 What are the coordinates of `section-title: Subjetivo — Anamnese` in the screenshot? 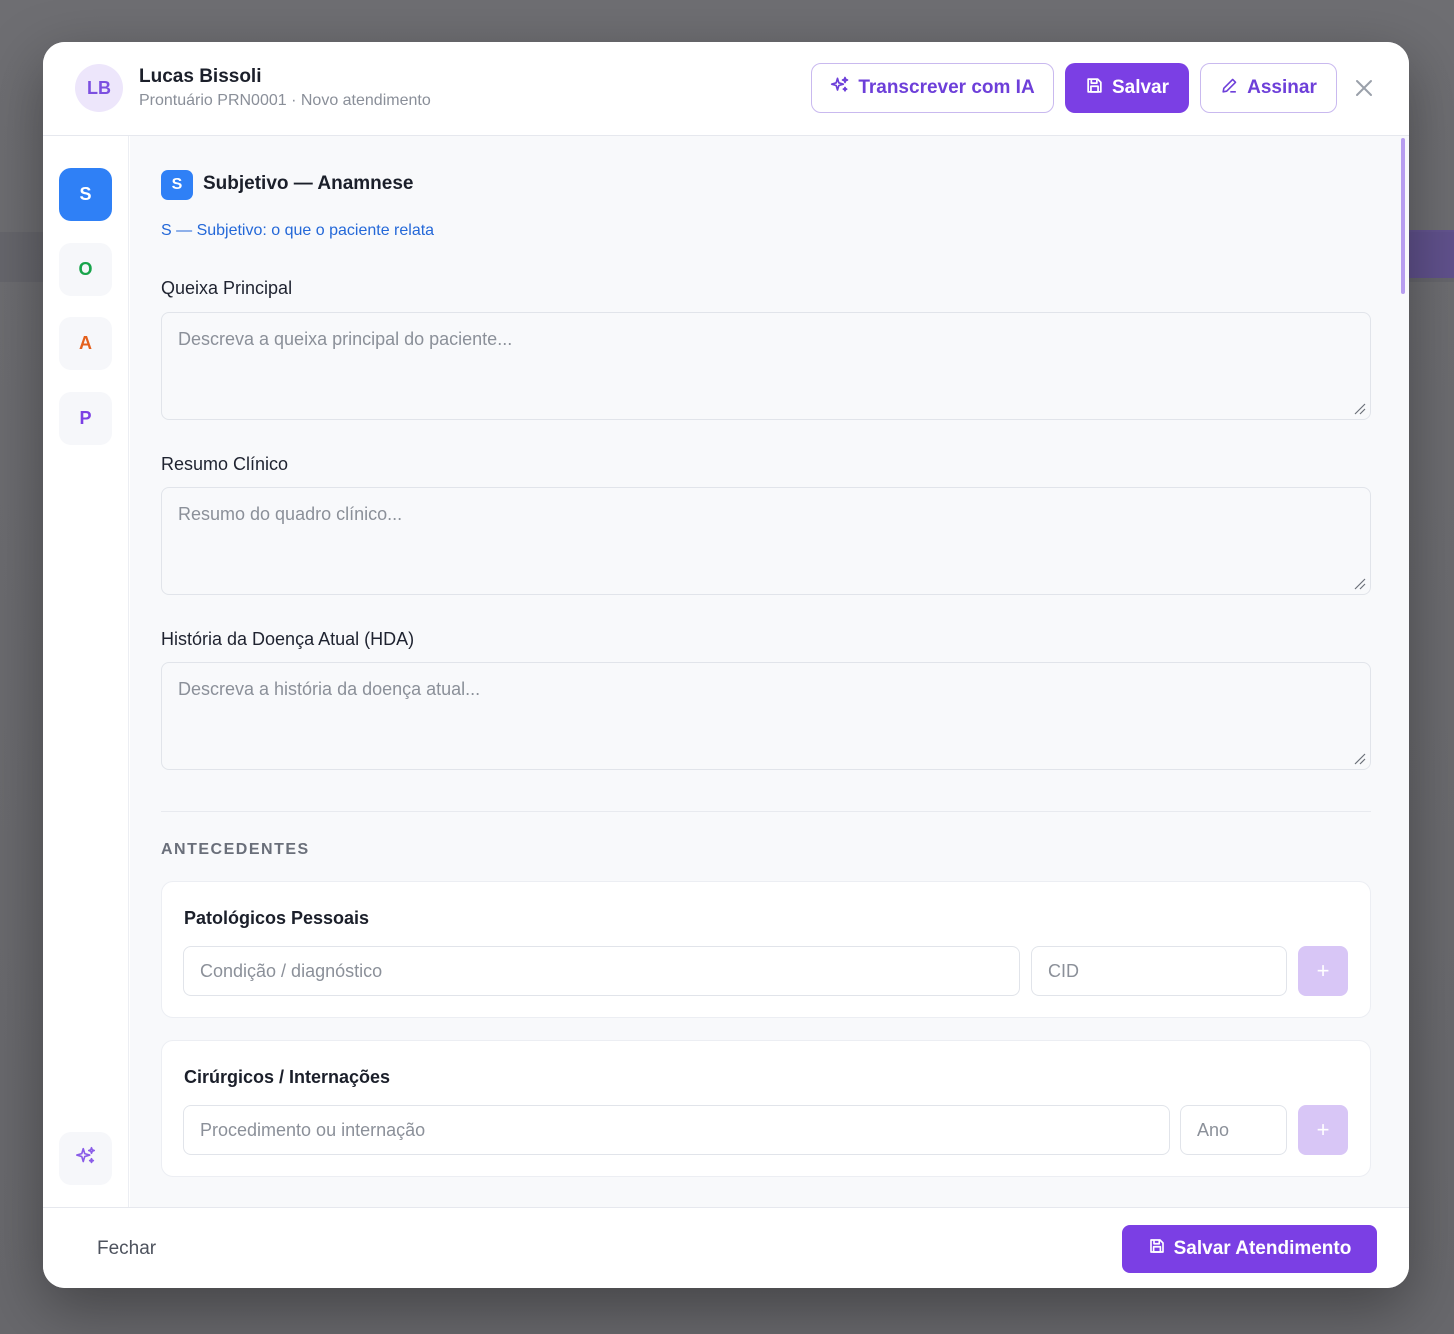 It's located at (308, 183).